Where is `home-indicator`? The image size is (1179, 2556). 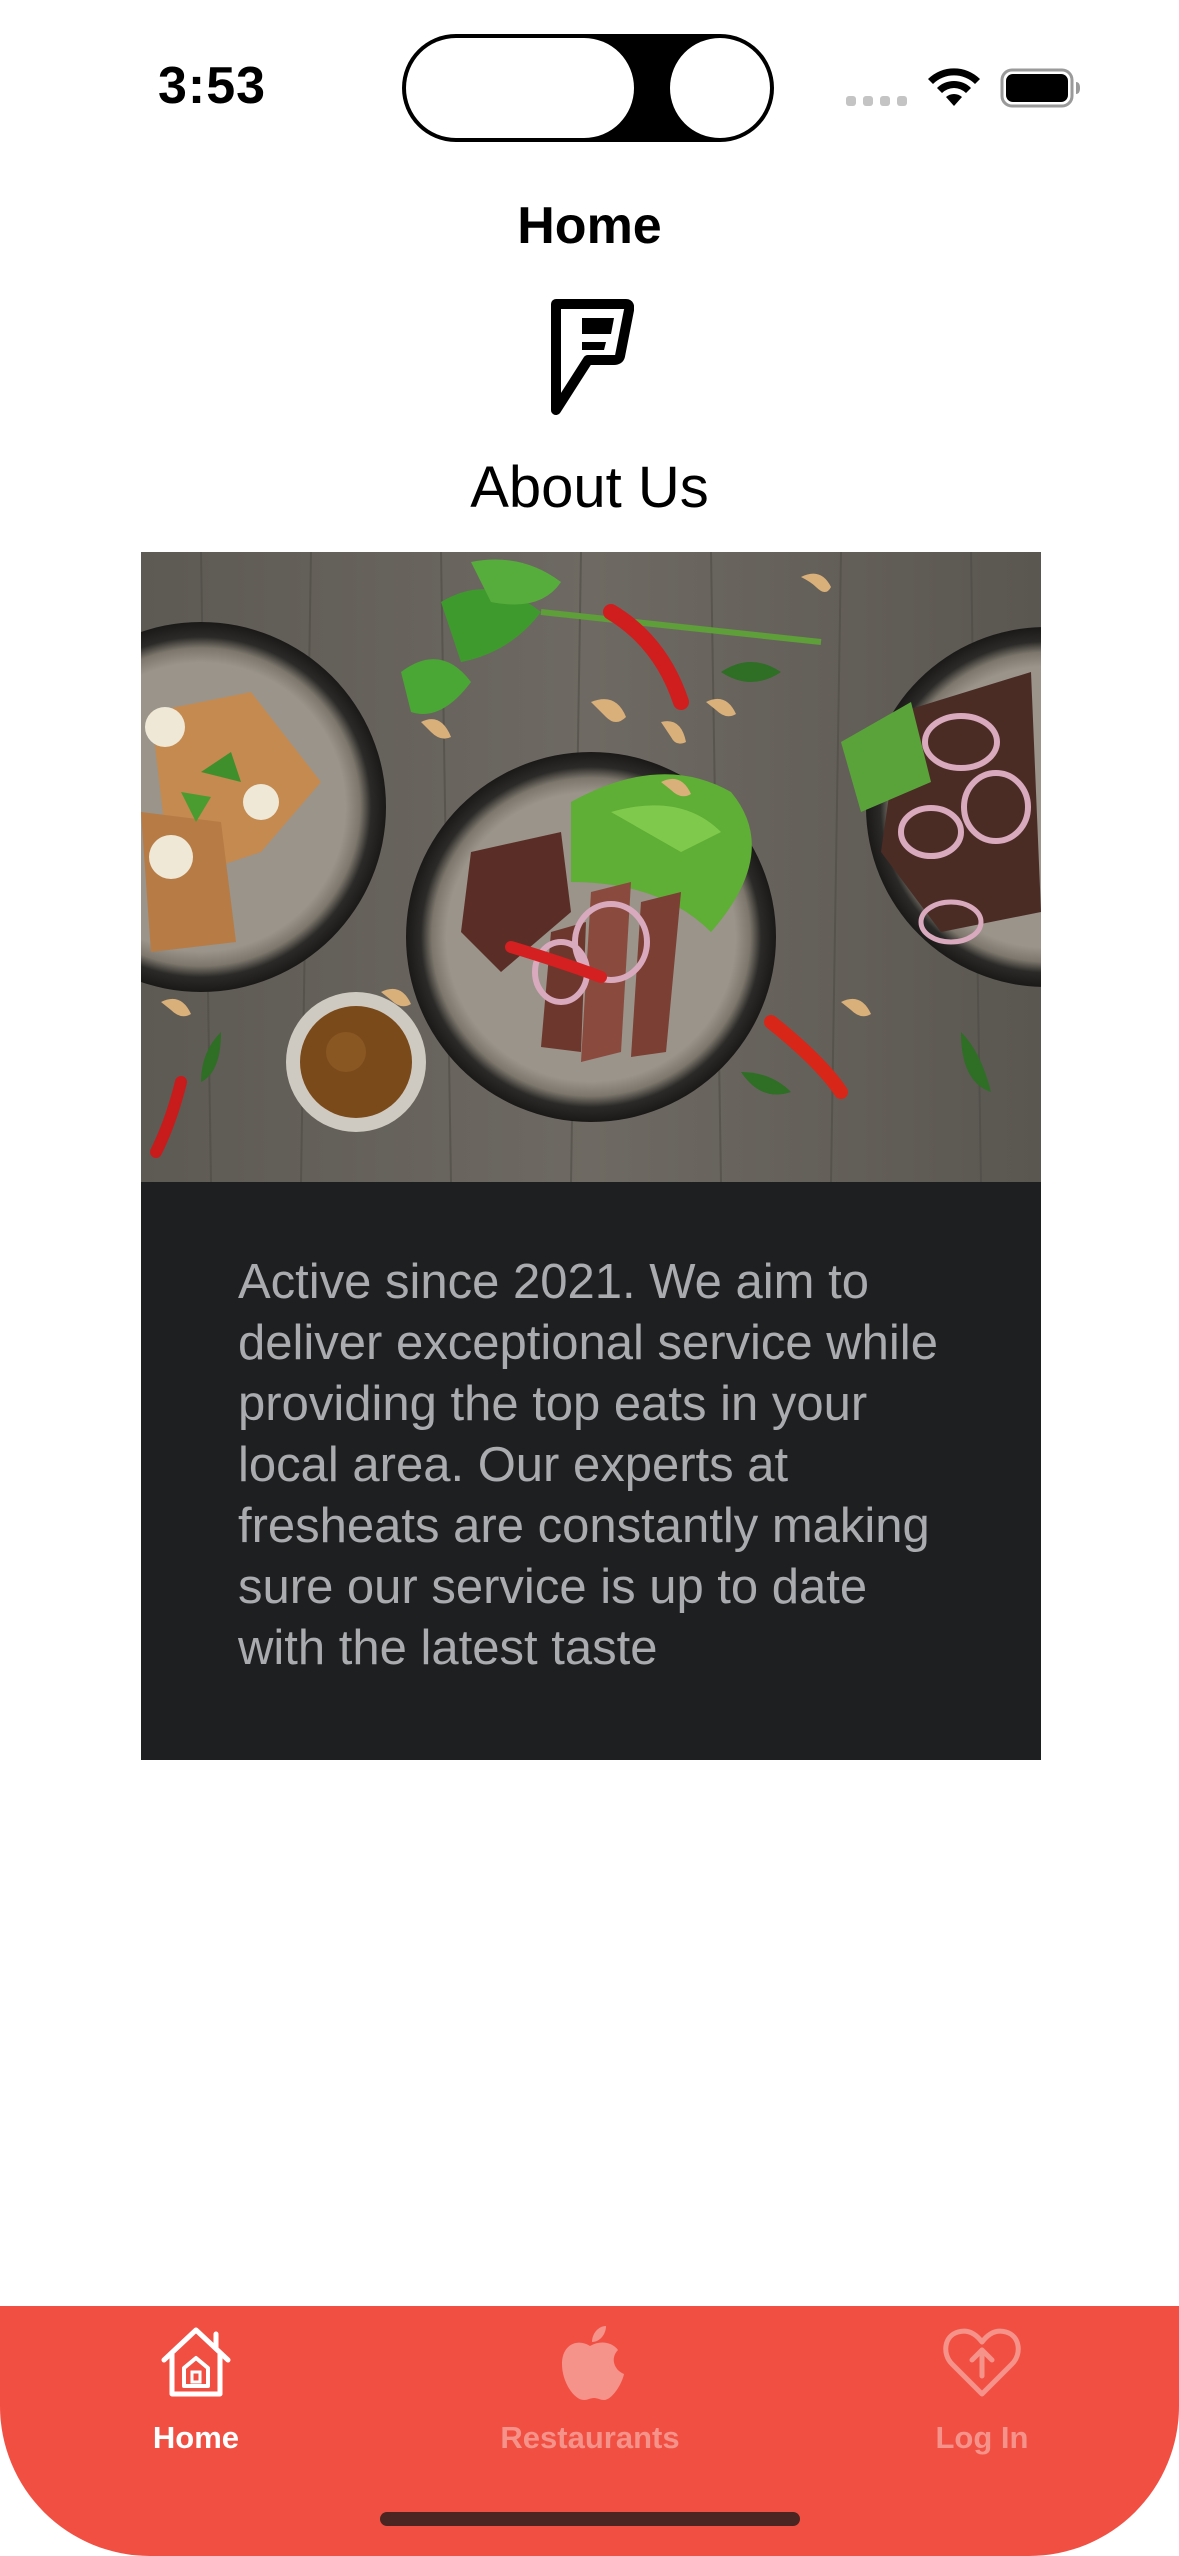
home-indicator is located at coordinates (590, 2519).